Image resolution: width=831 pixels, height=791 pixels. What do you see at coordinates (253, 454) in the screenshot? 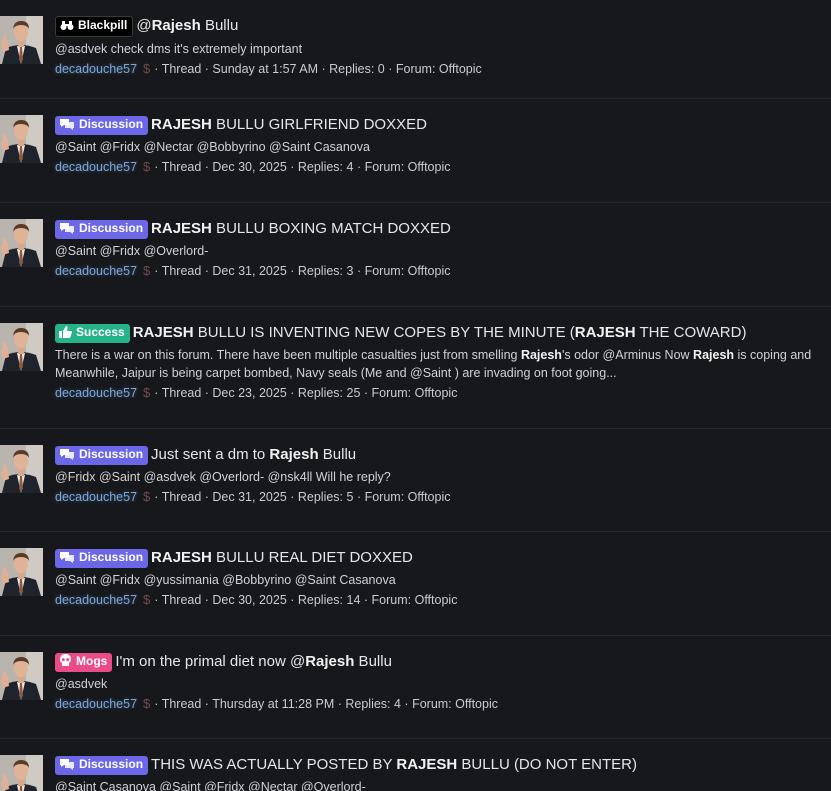
I see `result-title-link: Just sent a dm to Rajesh Bullu` at bounding box center [253, 454].